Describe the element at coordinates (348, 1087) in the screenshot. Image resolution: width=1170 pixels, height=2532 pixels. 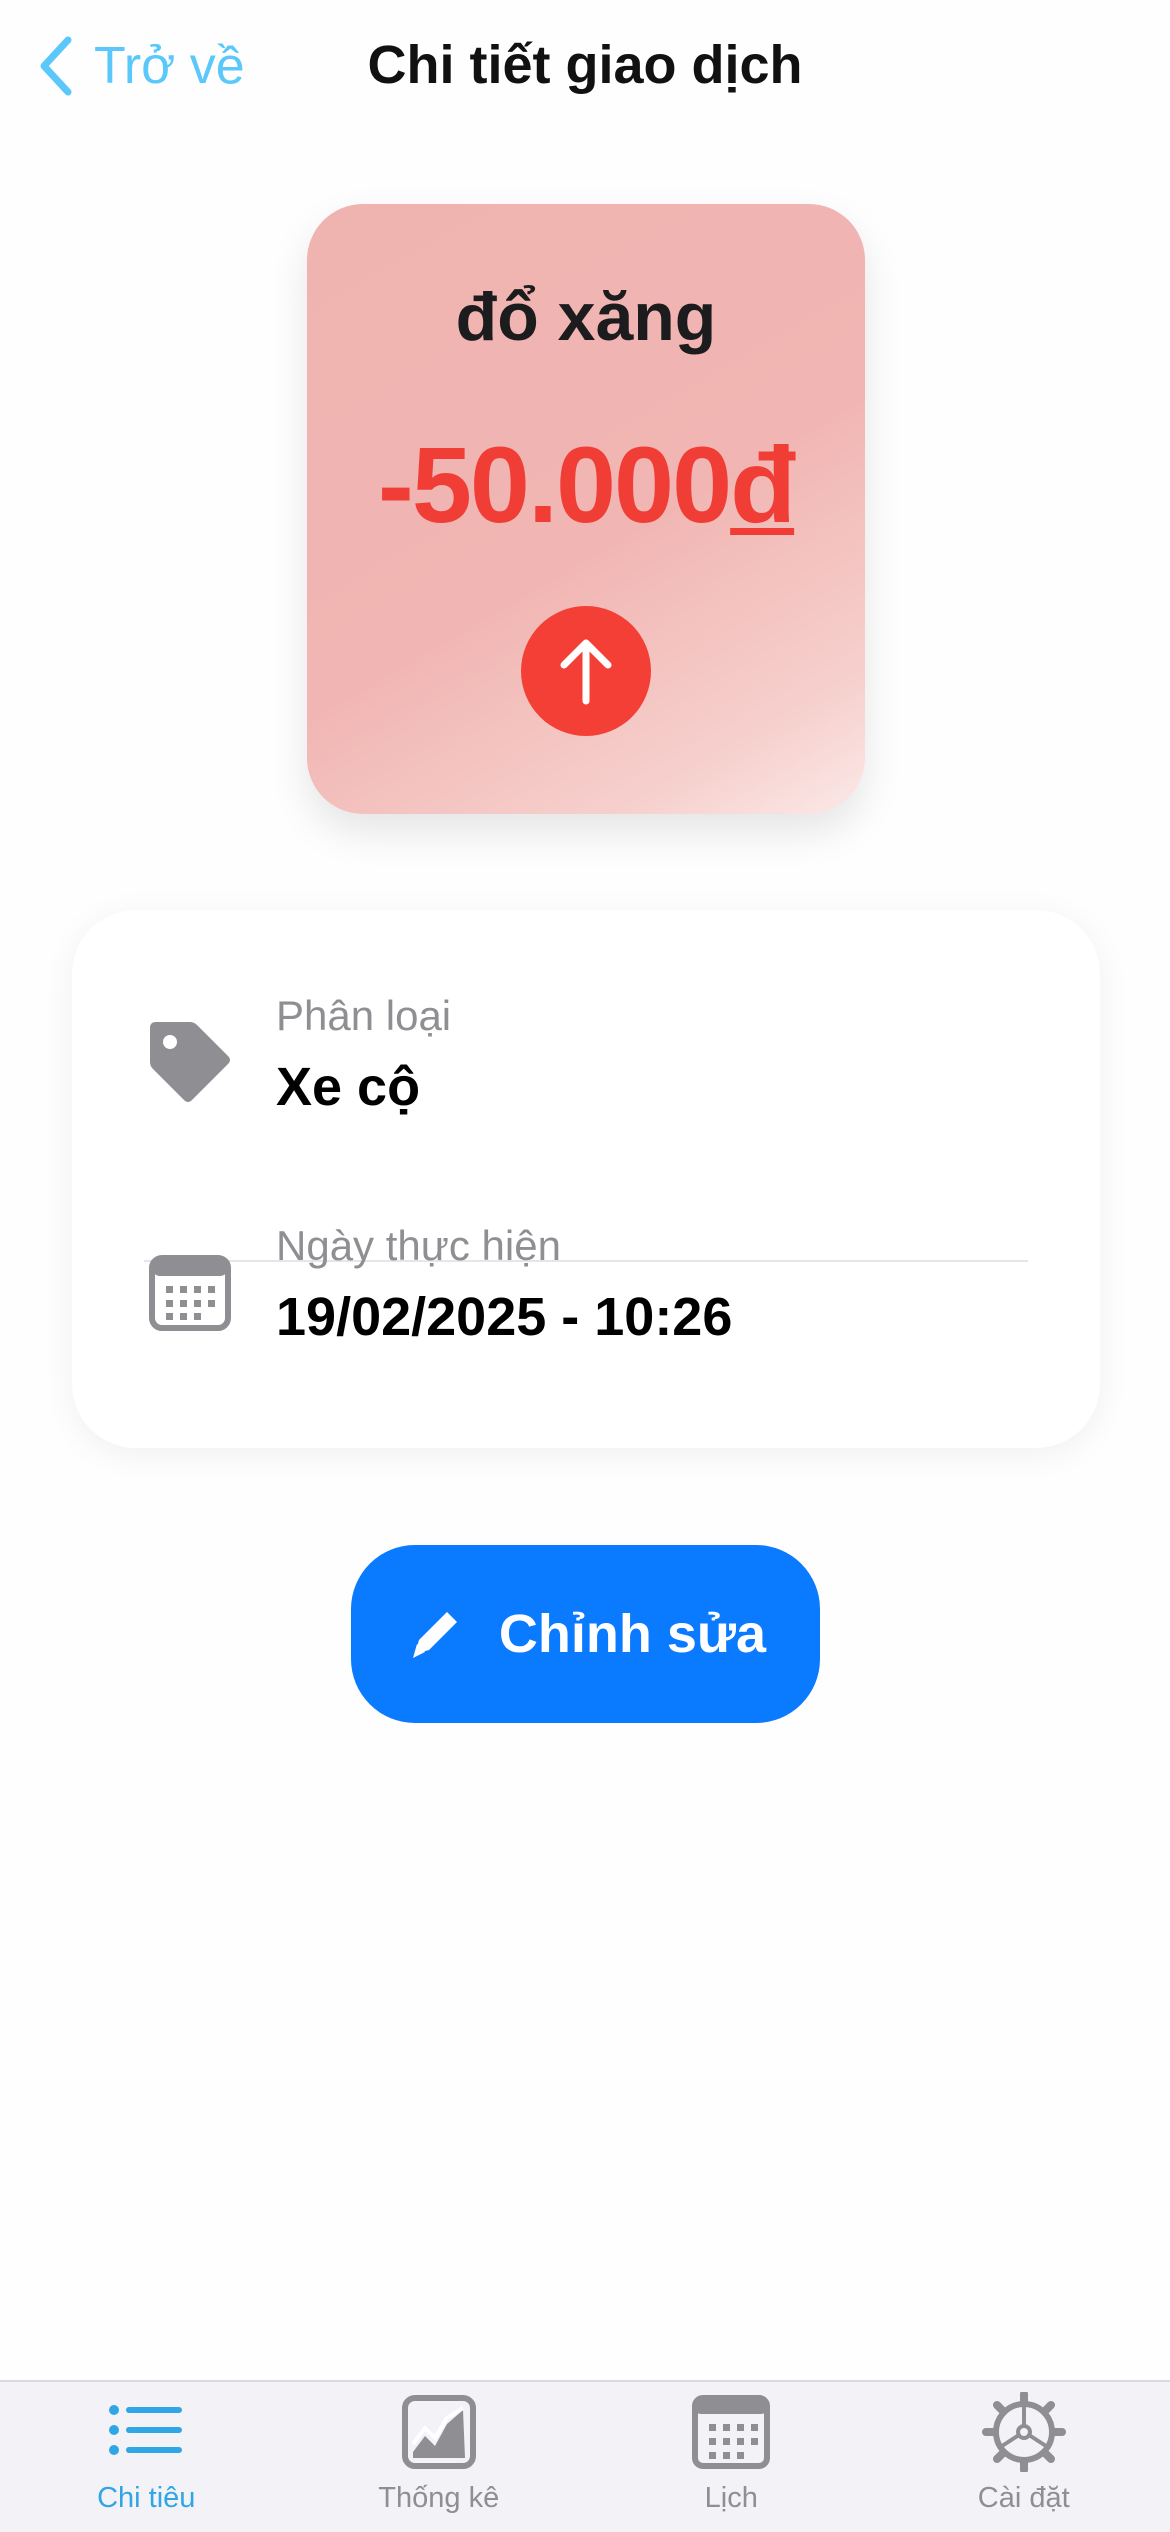
I see `category-value: Xe cộ` at that location.